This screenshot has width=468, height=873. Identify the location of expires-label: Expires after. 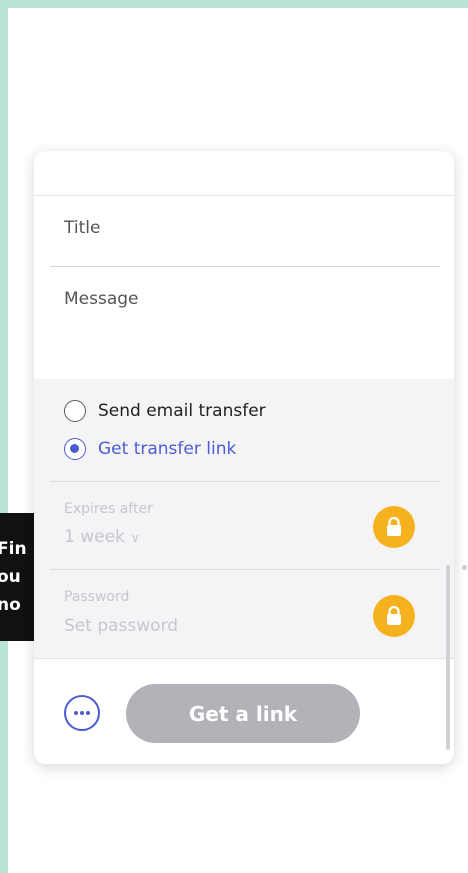
(108, 509).